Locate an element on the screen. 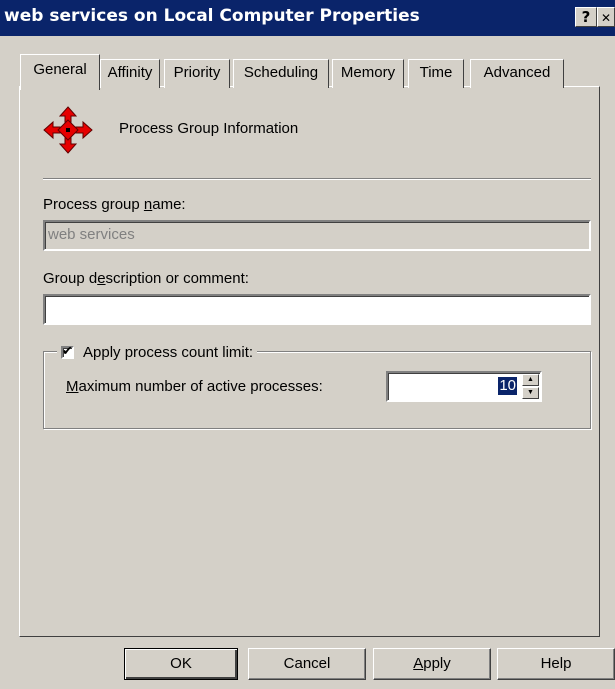 The width and height of the screenshot is (615, 689). group-name-label-pre: Process group is located at coordinates (93, 204).